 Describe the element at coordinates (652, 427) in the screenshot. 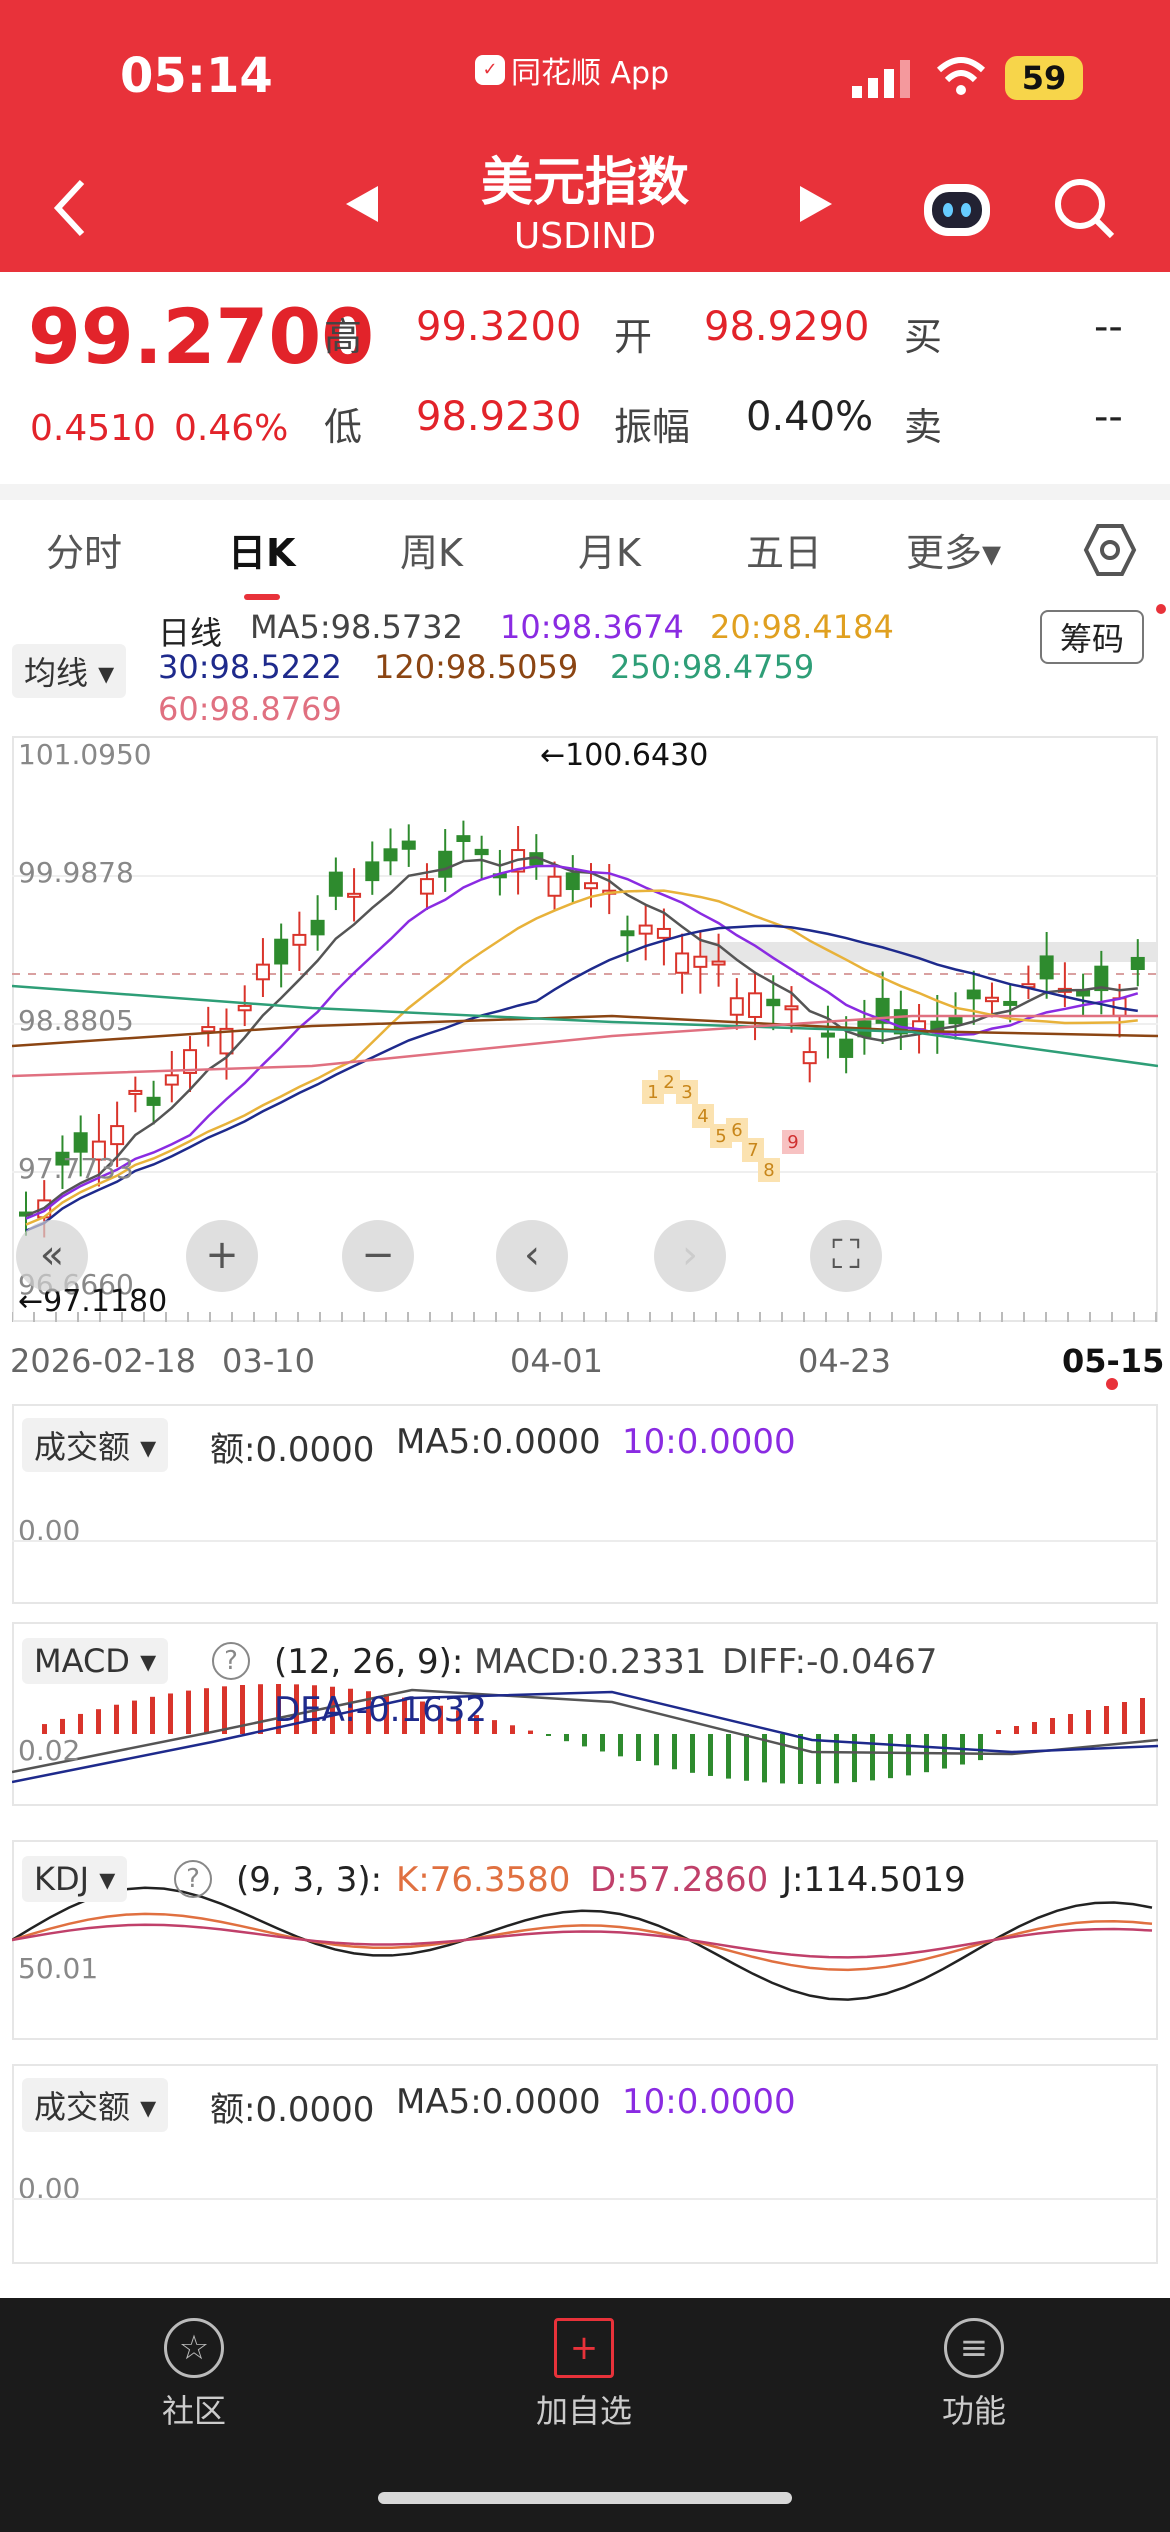

I see `amplitude-label: 振幅` at that location.